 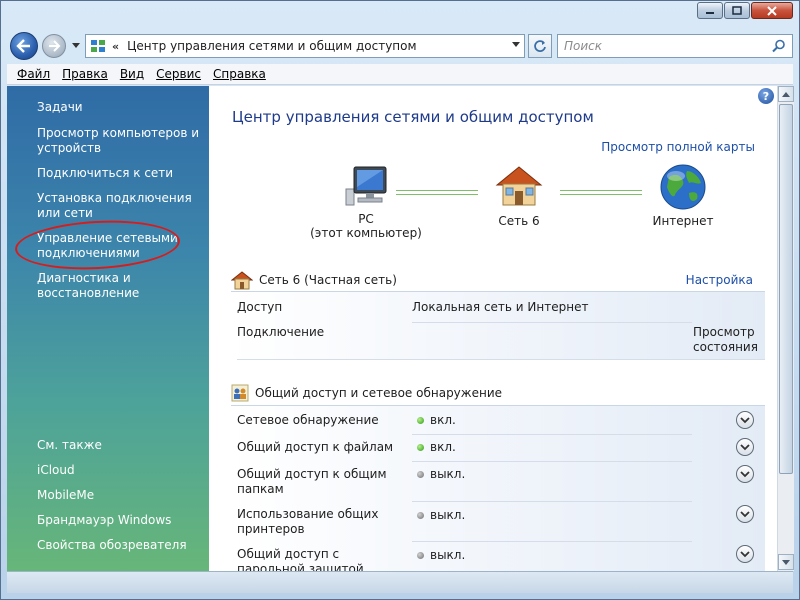 What do you see at coordinates (121, 520) in the screenshot?
I see `see-also-firewall: Брандмауэр Windows` at bounding box center [121, 520].